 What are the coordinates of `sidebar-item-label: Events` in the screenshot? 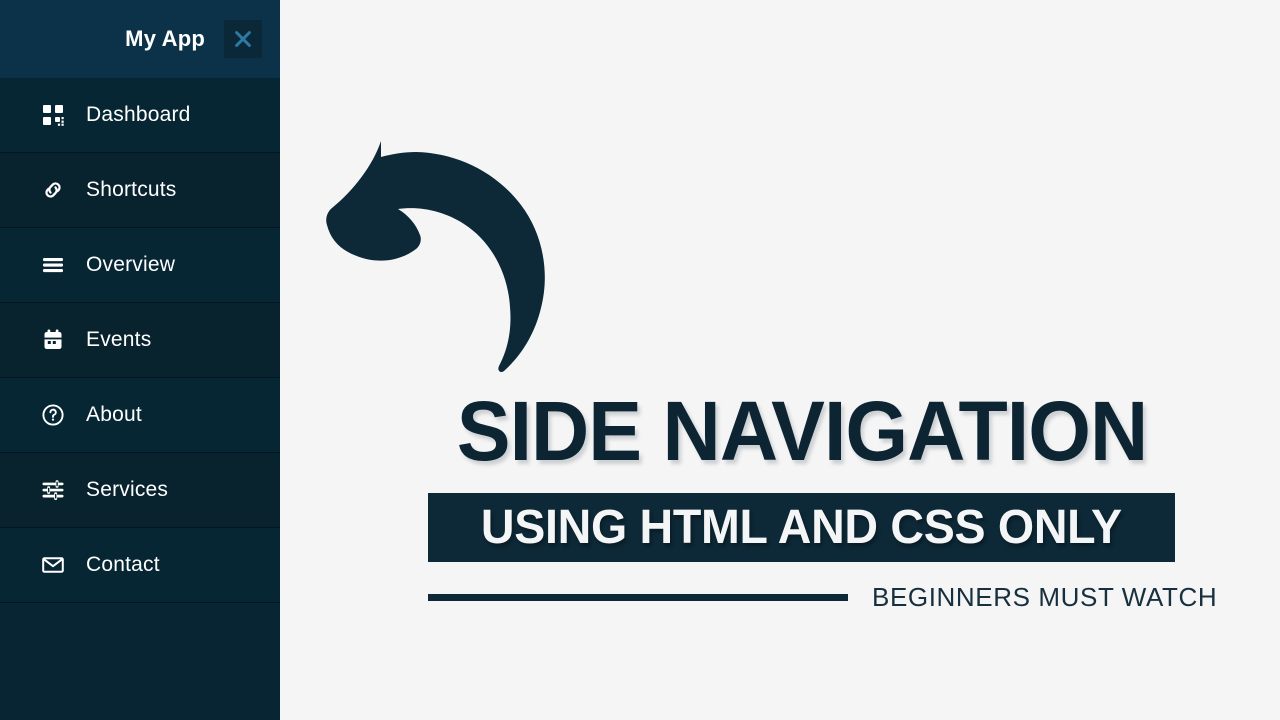 It's located at (119, 339).